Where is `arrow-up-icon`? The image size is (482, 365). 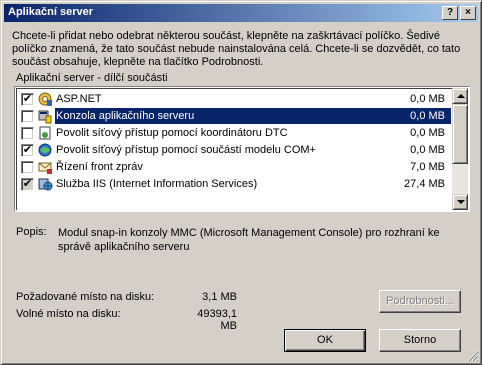 arrow-up-icon is located at coordinates (461, 96).